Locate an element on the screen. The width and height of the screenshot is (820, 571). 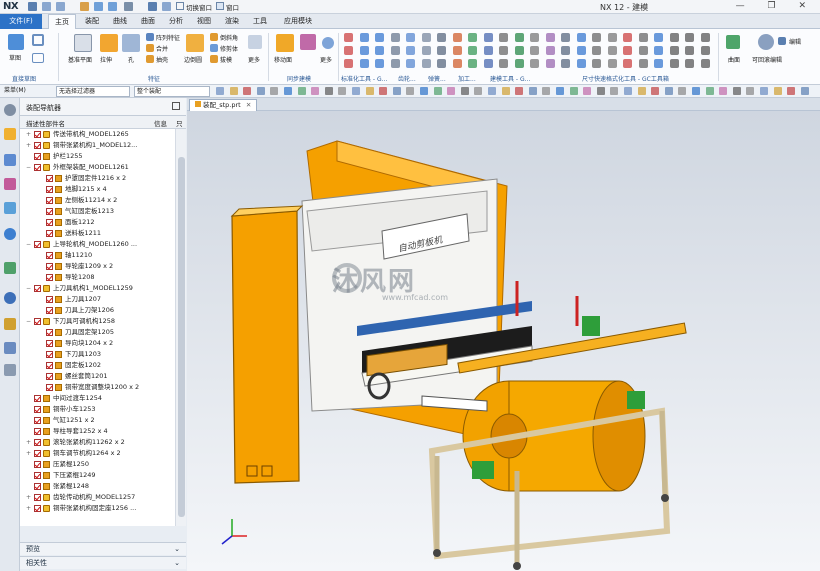
surface-button: 曲面 is located at coordinates (734, 59).